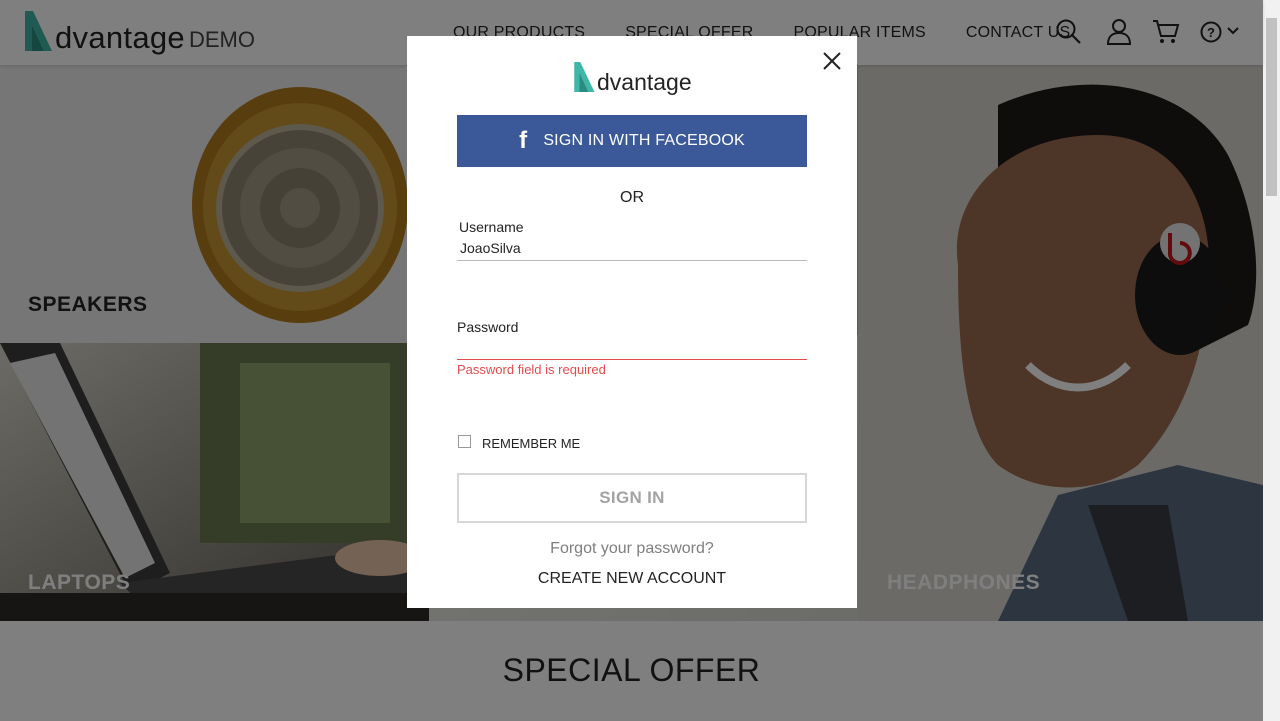 Image resolution: width=1280 pixels, height=721 pixels. Describe the element at coordinates (464, 441) in the screenshot. I see `remember-me-checkbox` at that location.